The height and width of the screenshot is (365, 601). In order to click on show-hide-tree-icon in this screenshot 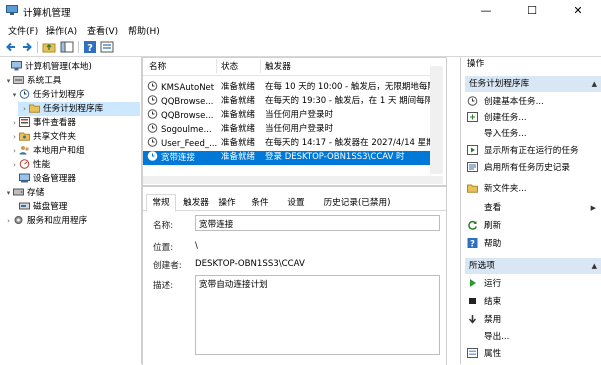, I will do `click(67, 47)`.